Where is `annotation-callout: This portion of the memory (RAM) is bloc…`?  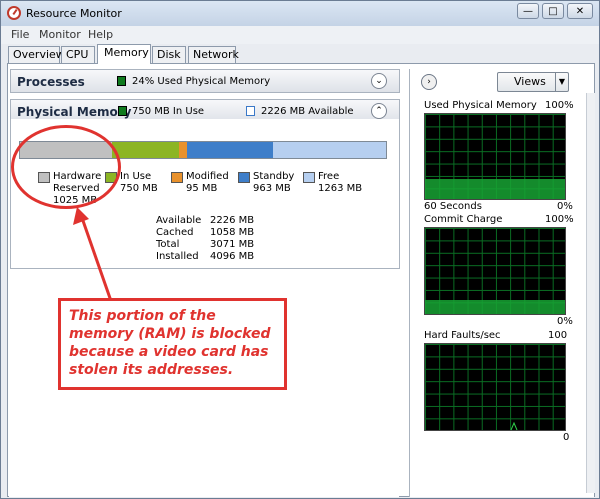 annotation-callout: This portion of the memory (RAM) is bloc… is located at coordinates (172, 344).